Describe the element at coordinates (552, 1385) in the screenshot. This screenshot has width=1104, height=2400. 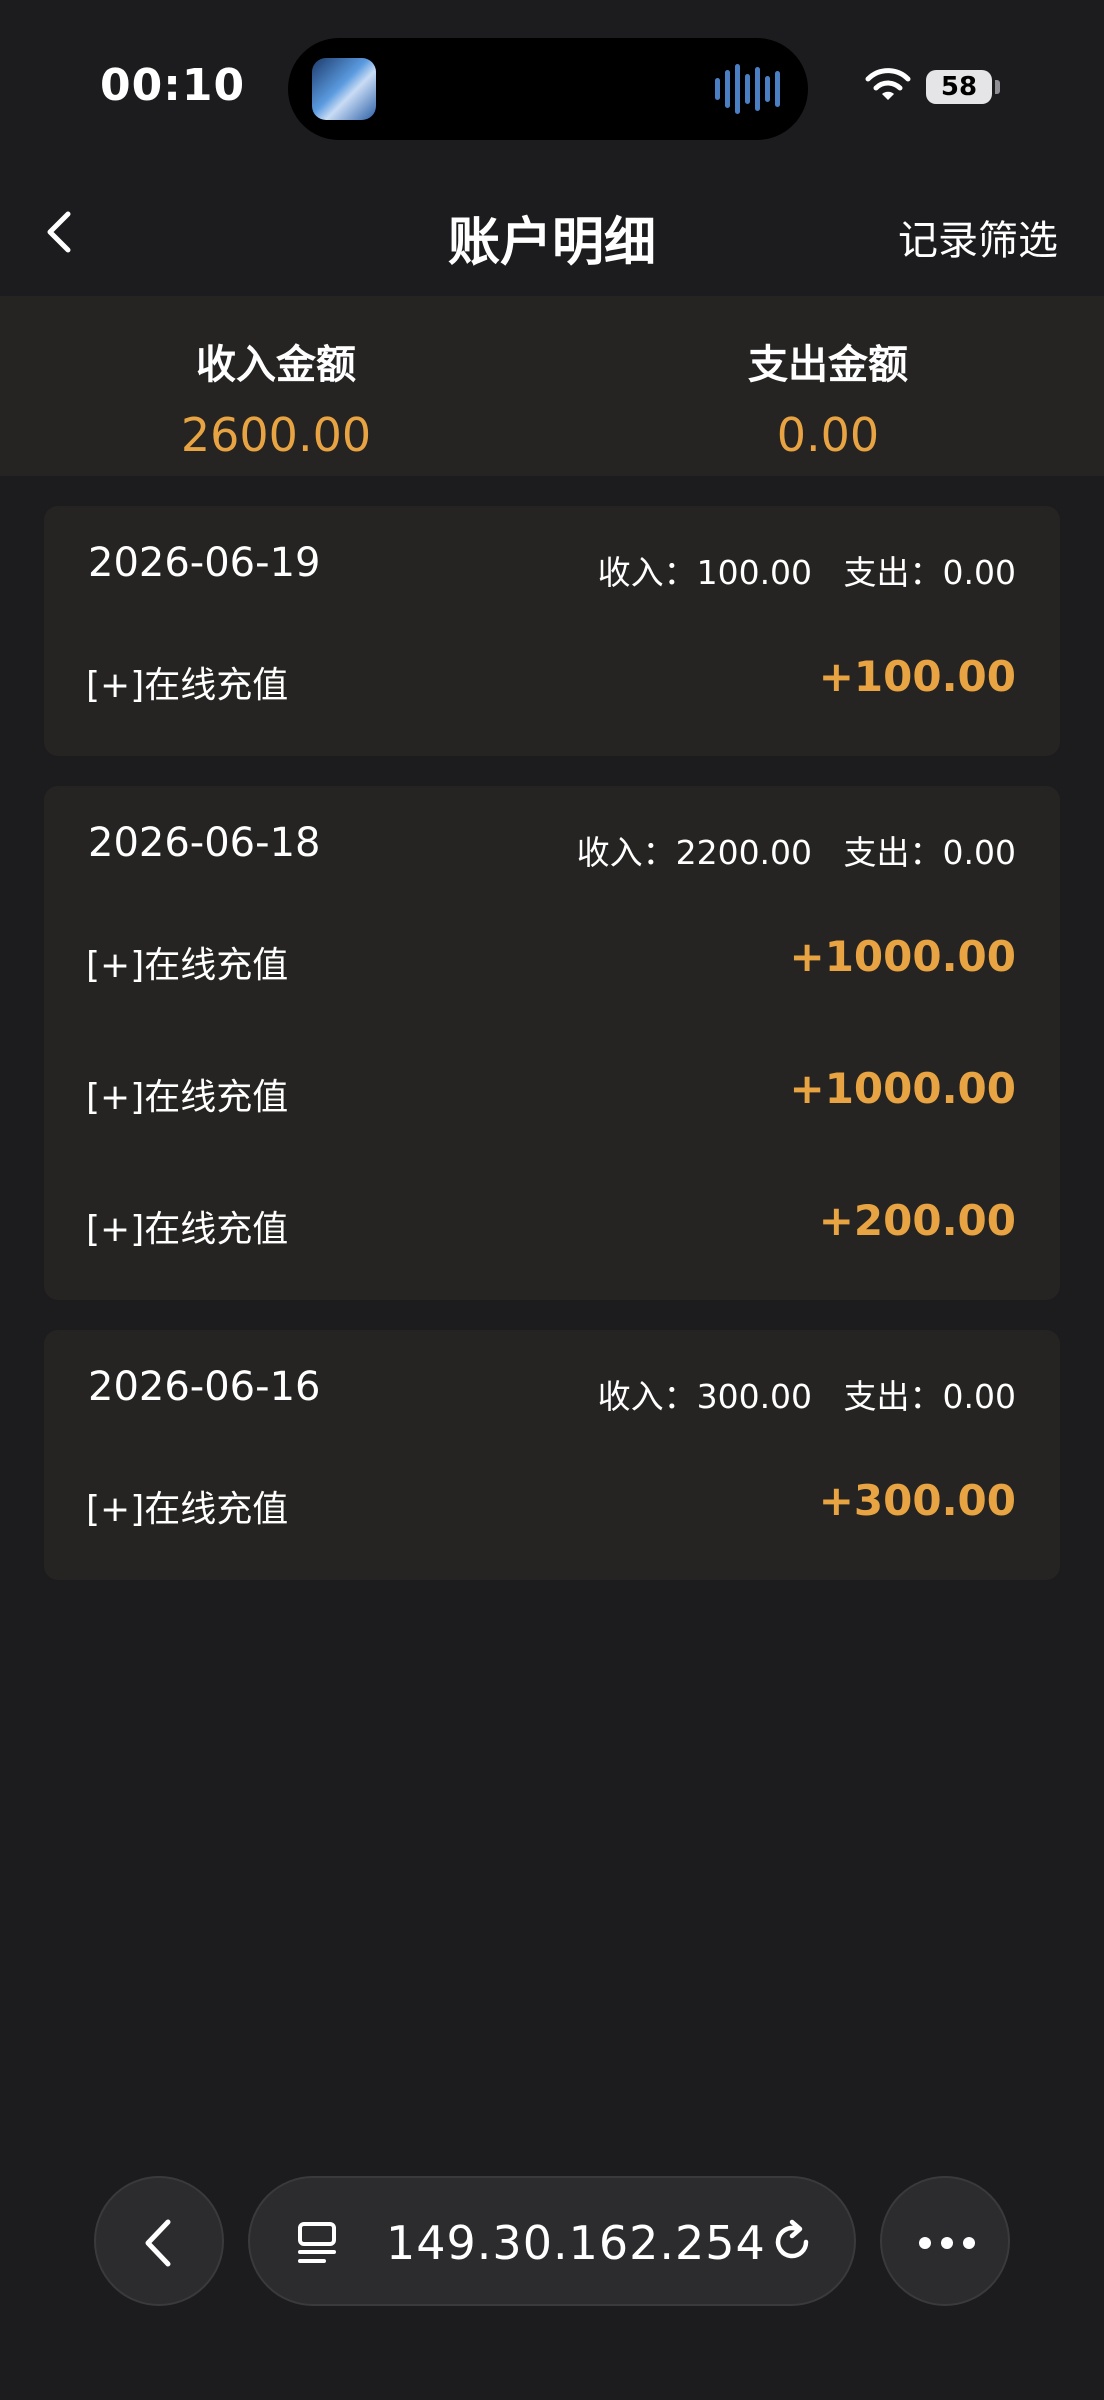
I see `day-group-header: 2026-06-16 收入：300.00 支出：0.00` at that location.